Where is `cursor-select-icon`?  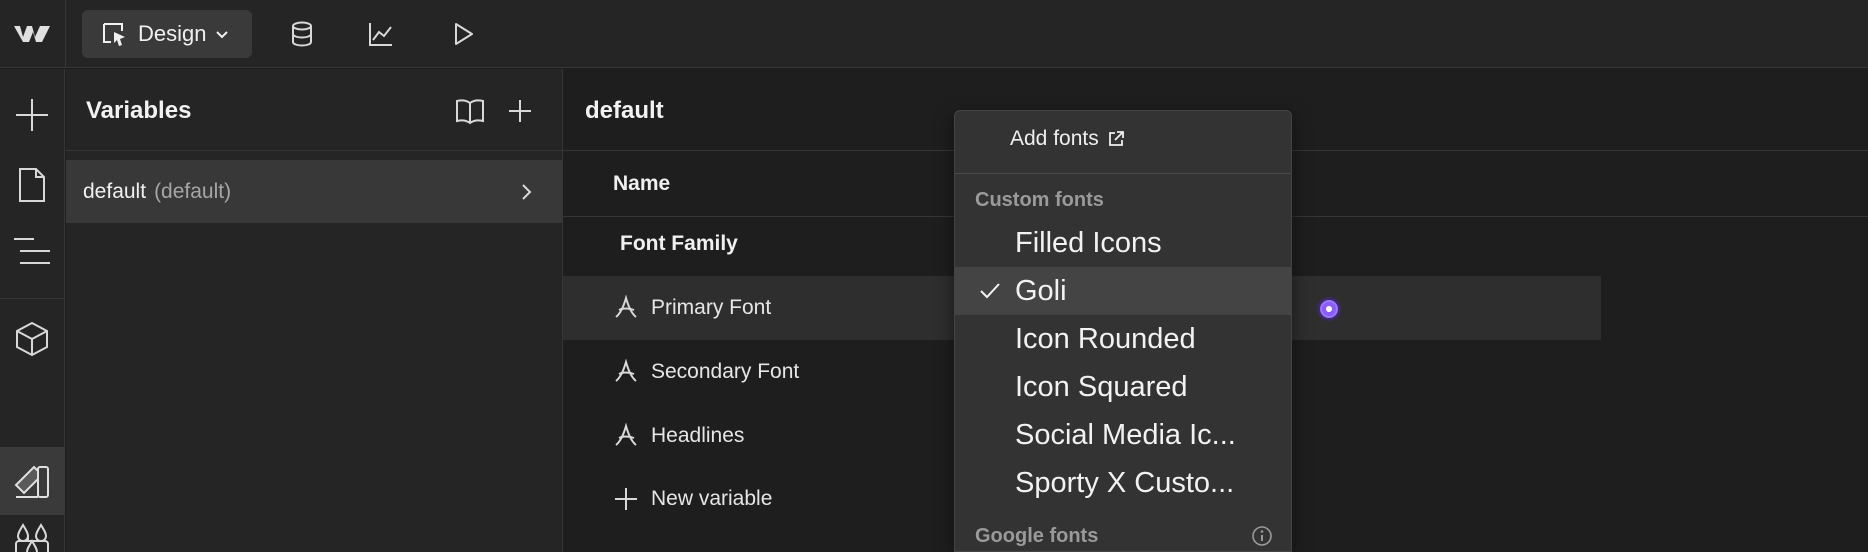 cursor-select-icon is located at coordinates (114, 34).